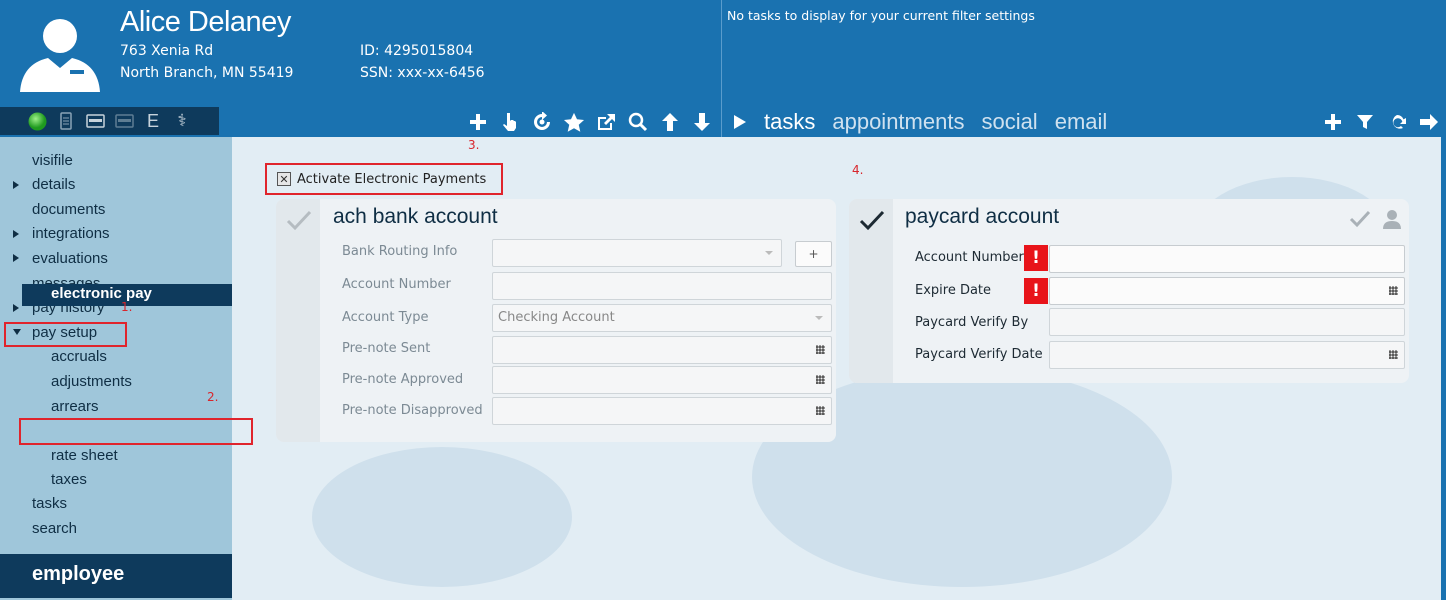 The width and height of the screenshot is (1446, 600). What do you see at coordinates (124, 121) in the screenshot?
I see `card-outline-icon` at bounding box center [124, 121].